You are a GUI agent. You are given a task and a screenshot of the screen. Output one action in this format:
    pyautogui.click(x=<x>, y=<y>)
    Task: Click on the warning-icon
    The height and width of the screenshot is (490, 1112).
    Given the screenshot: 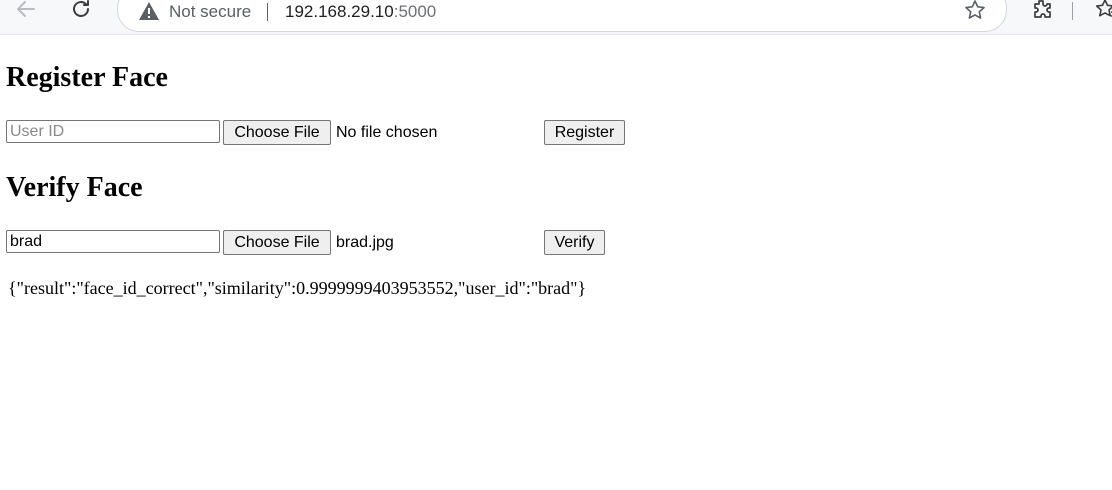 What is the action you would take?
    pyautogui.click(x=149, y=13)
    